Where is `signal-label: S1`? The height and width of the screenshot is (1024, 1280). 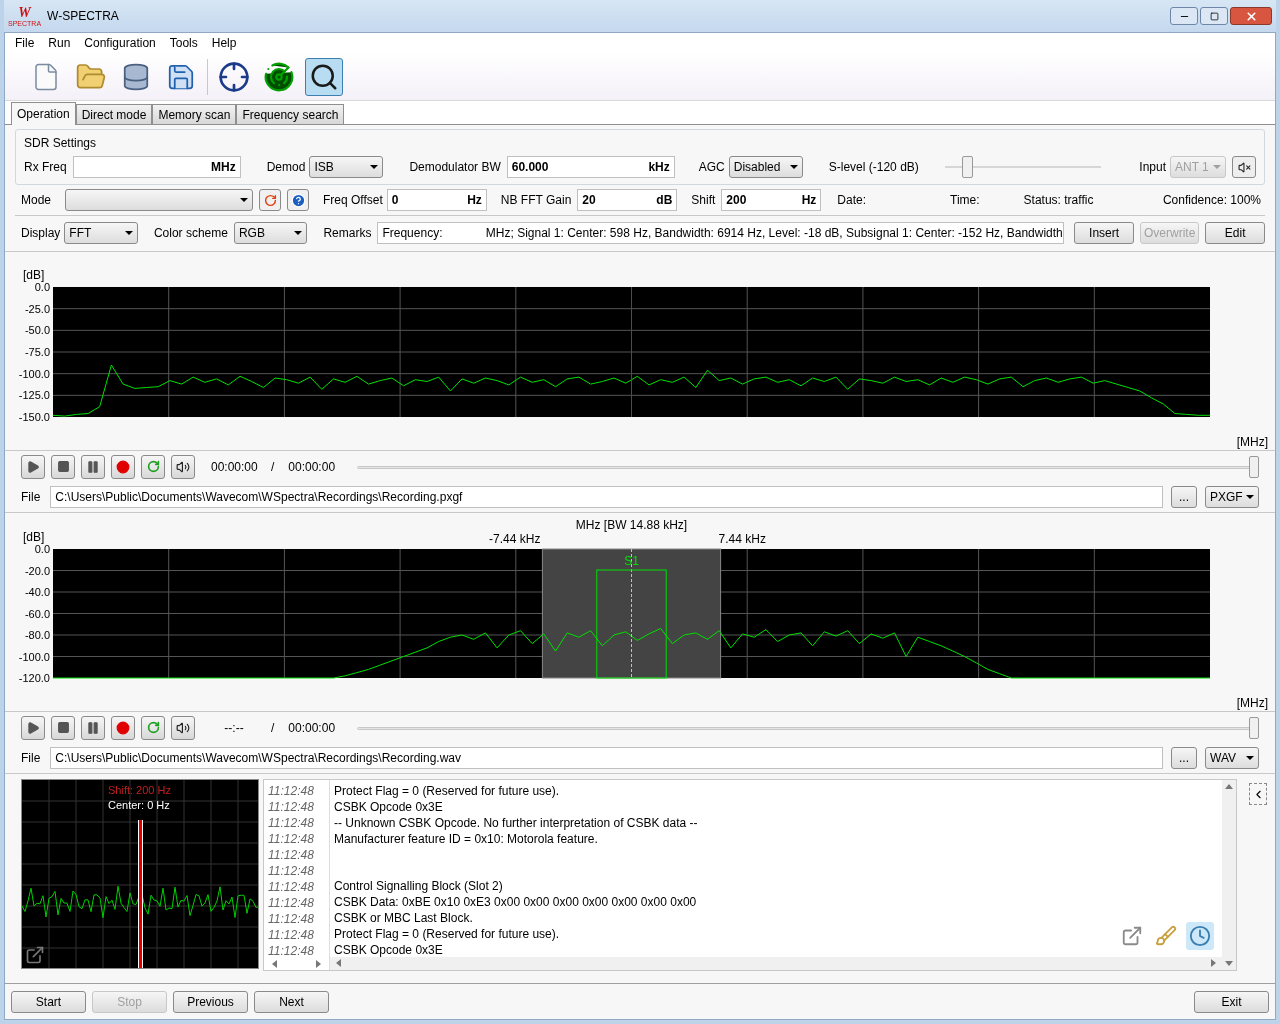
signal-label: S1 is located at coordinates (631, 561).